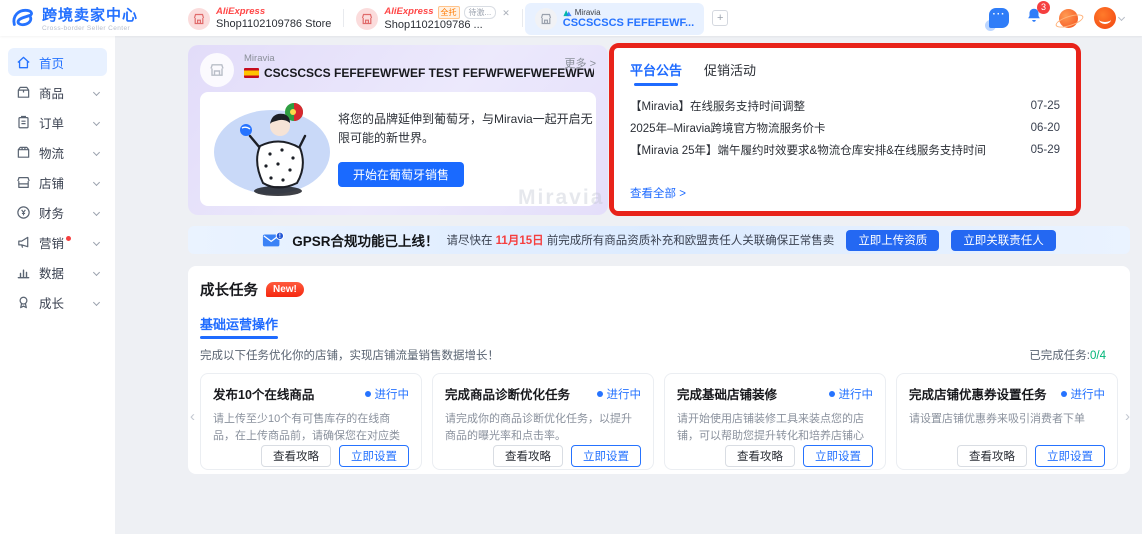  What do you see at coordinates (1127, 416) in the screenshot?
I see `carousel-next-icon: ›` at bounding box center [1127, 416].